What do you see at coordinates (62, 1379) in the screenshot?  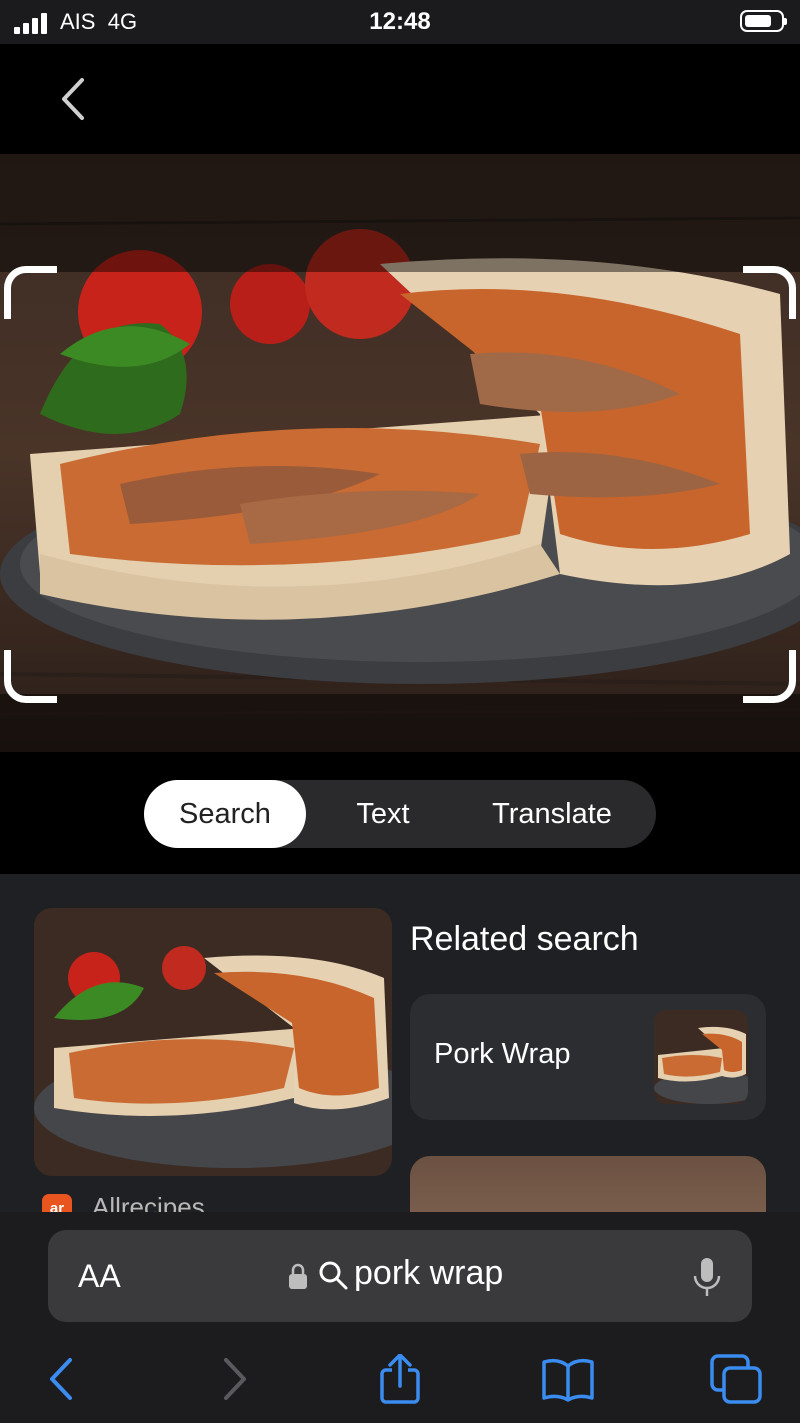 I see `back-icon` at bounding box center [62, 1379].